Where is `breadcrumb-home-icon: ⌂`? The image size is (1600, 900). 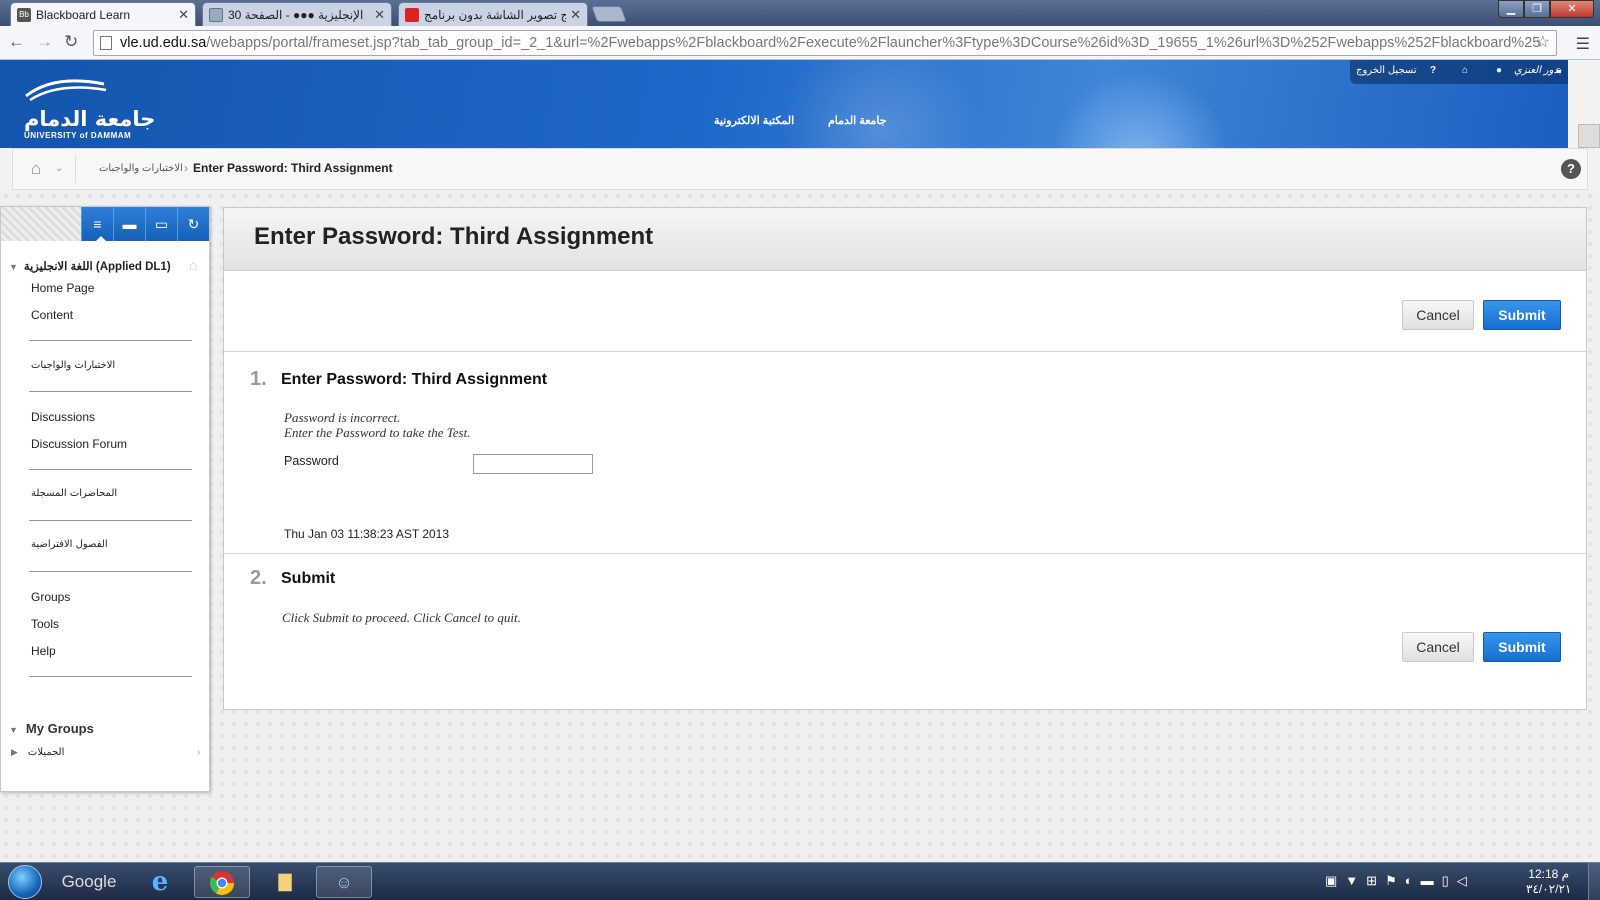 breadcrumb-home-icon: ⌂ is located at coordinates (36, 169).